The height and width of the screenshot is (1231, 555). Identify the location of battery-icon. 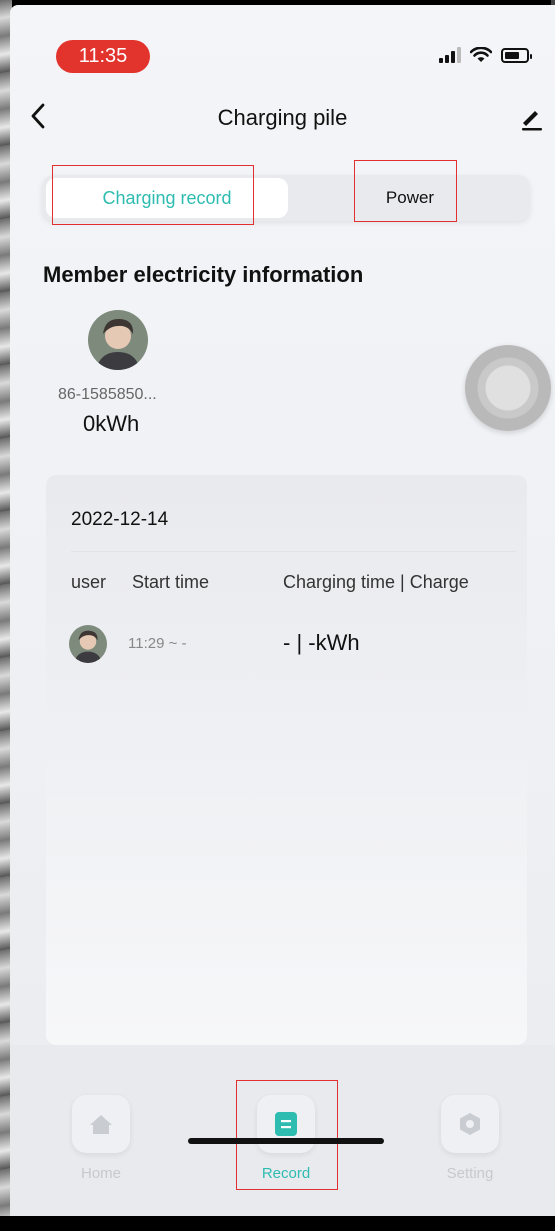
(516, 55).